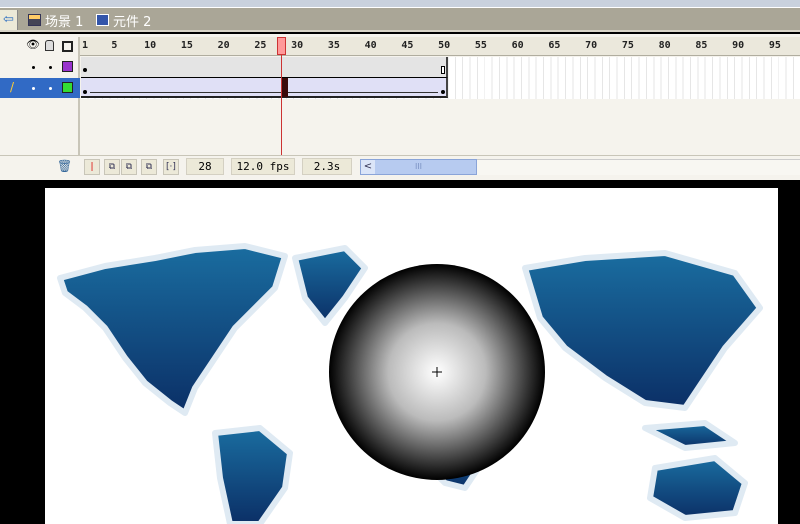 This screenshot has width=800, height=524. I want to click on ruler-label: 70, so click(591, 45).